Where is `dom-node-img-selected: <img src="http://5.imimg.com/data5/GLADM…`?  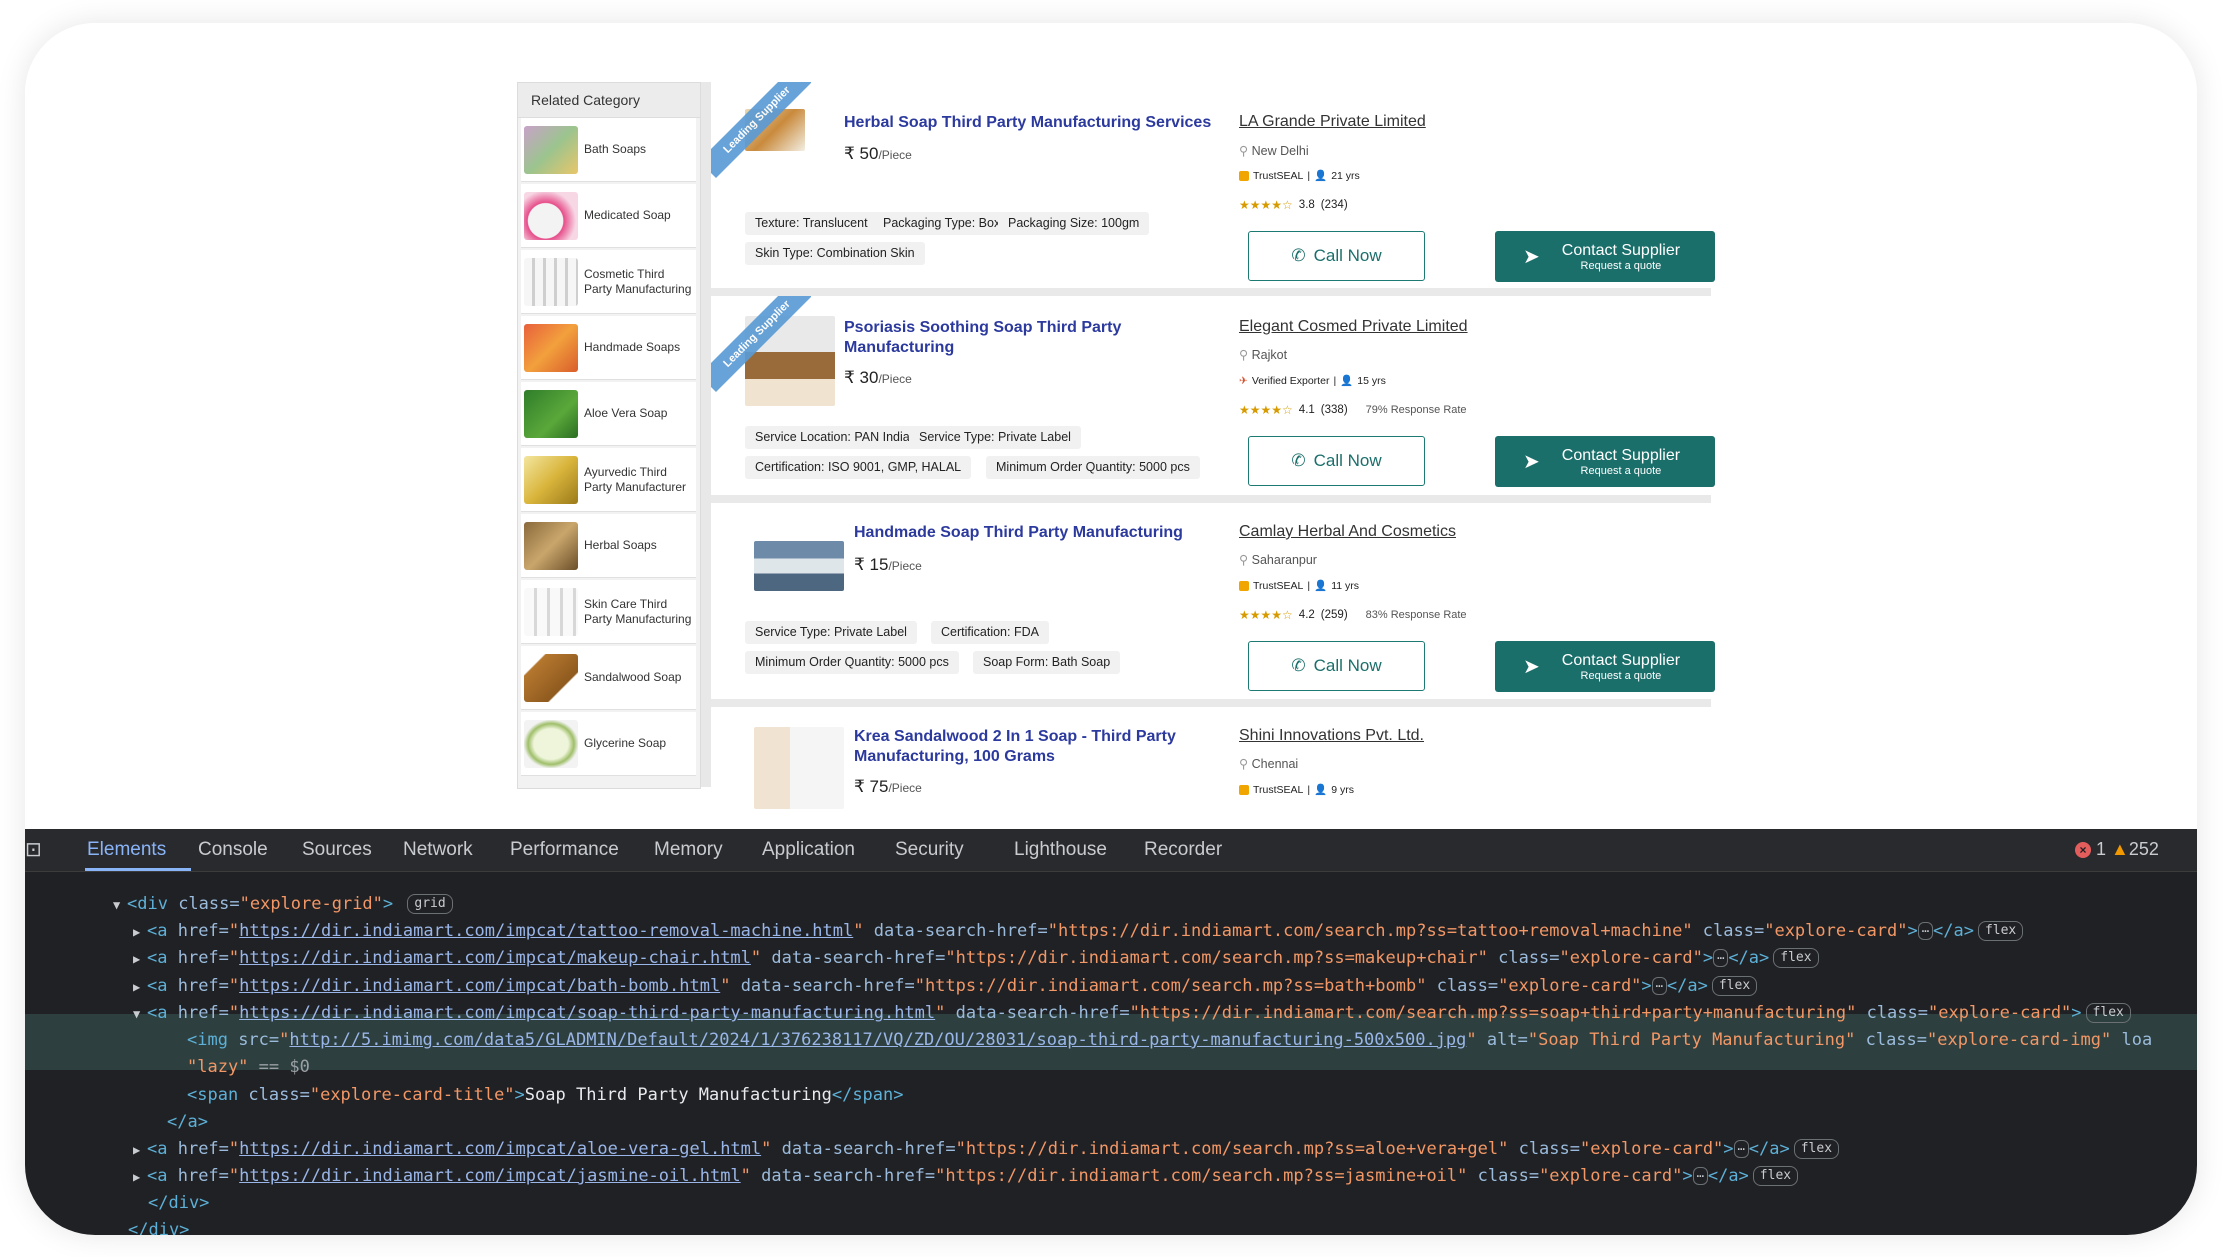
dom-node-img-selected: <img src="http://5.imimg.com/data5/GLADM… is located at coordinates (1169, 1040).